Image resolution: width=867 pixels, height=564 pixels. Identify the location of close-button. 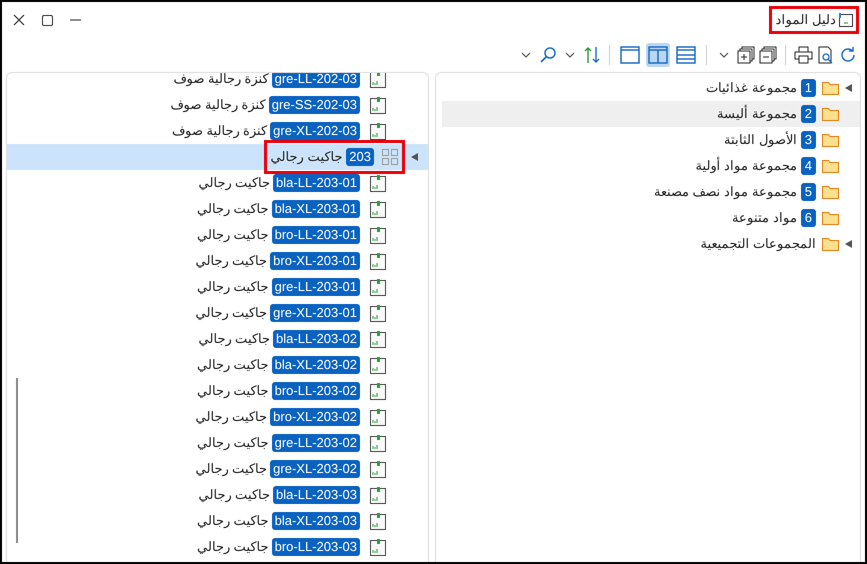
(19, 20).